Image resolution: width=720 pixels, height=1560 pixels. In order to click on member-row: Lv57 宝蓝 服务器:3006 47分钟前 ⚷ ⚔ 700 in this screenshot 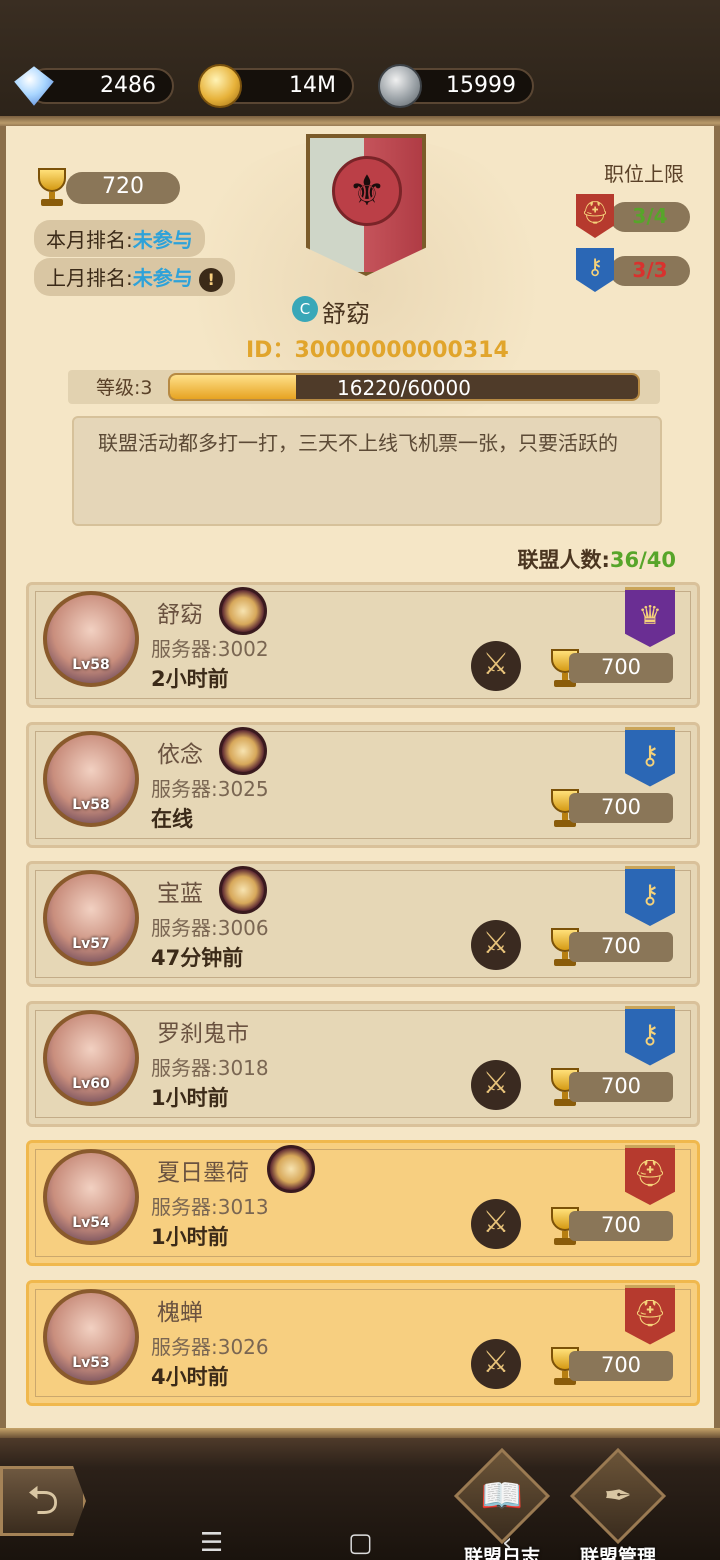, I will do `click(363, 924)`.